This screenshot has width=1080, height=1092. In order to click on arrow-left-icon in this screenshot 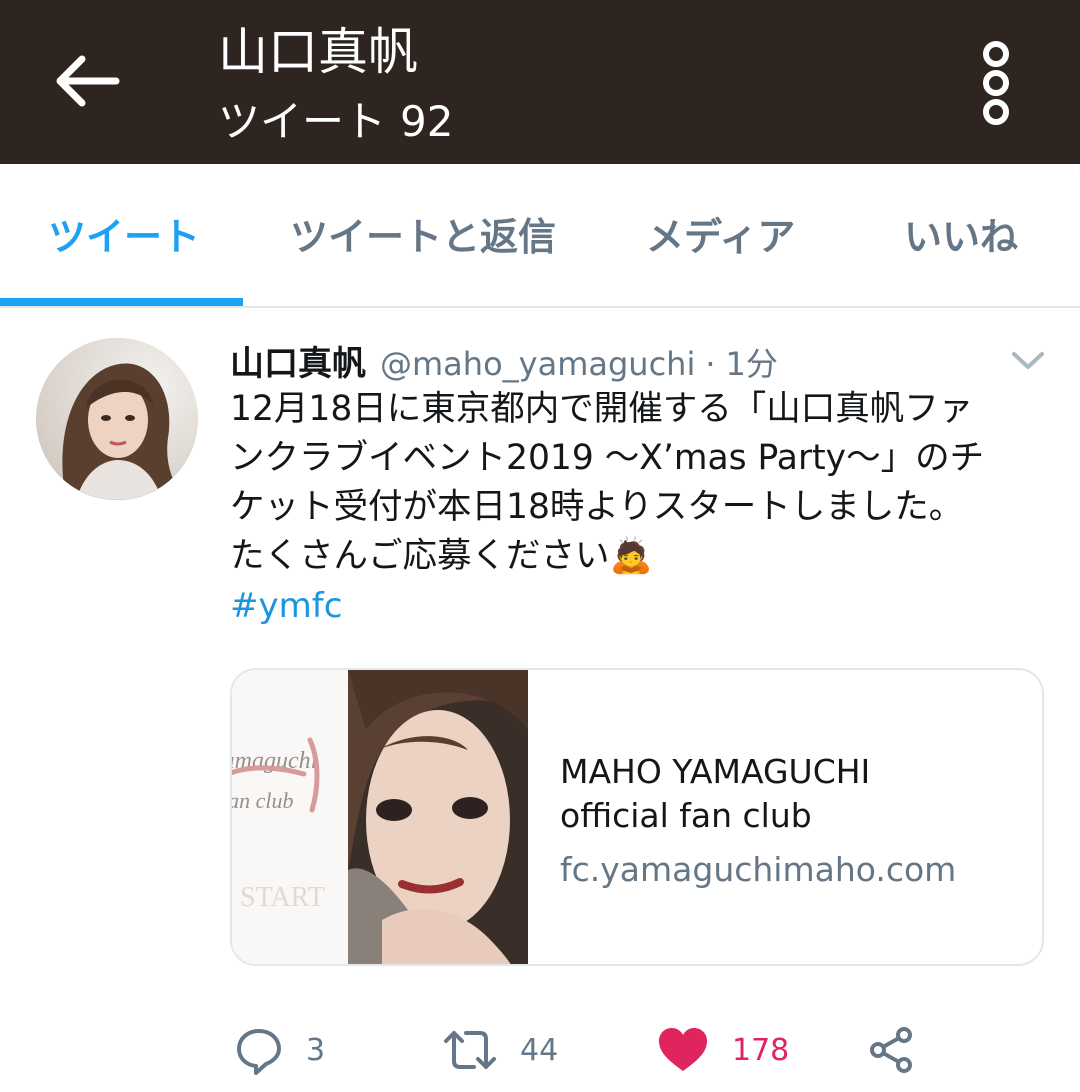, I will do `click(88, 81)`.